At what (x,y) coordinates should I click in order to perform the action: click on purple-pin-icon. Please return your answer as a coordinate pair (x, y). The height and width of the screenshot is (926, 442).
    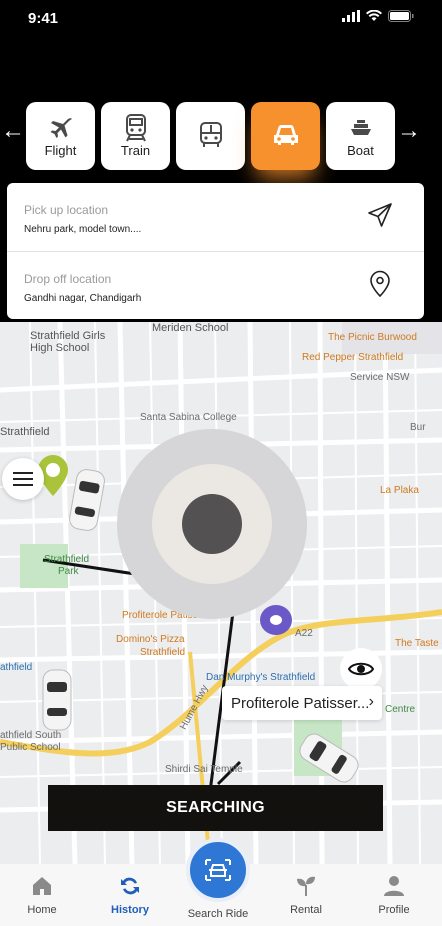
    Looking at the image, I should click on (276, 622).